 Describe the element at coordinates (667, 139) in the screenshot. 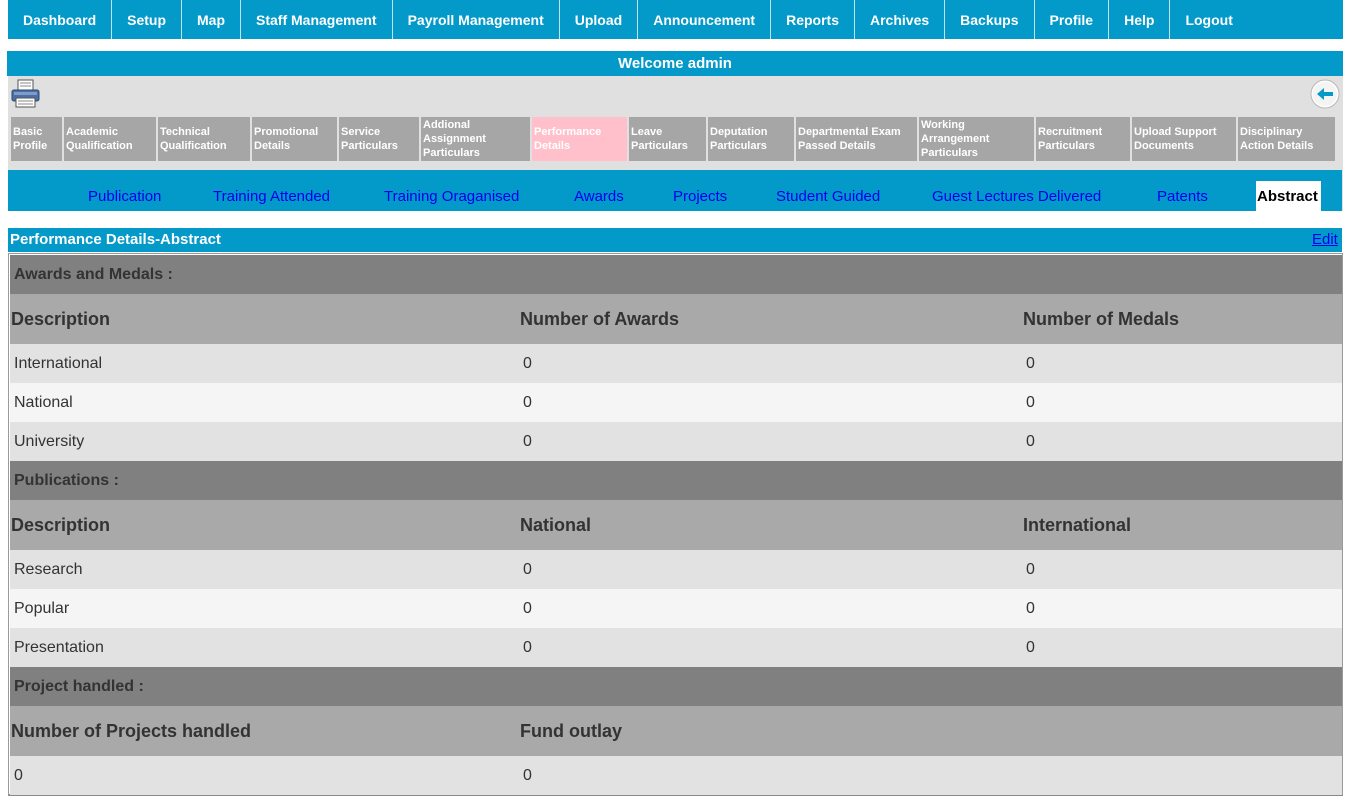

I see `subtab-leave-particulars: Leave Particulars` at that location.